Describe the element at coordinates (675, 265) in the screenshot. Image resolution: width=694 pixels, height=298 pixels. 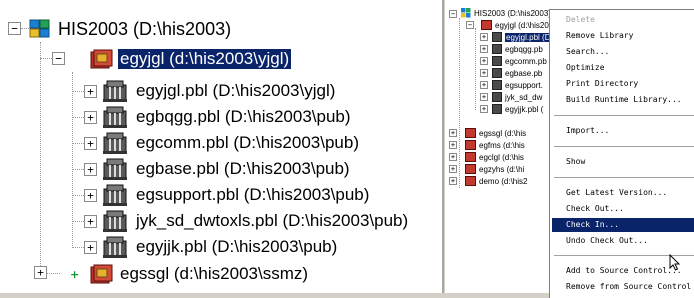
I see `mouse-cursor-icon` at that location.